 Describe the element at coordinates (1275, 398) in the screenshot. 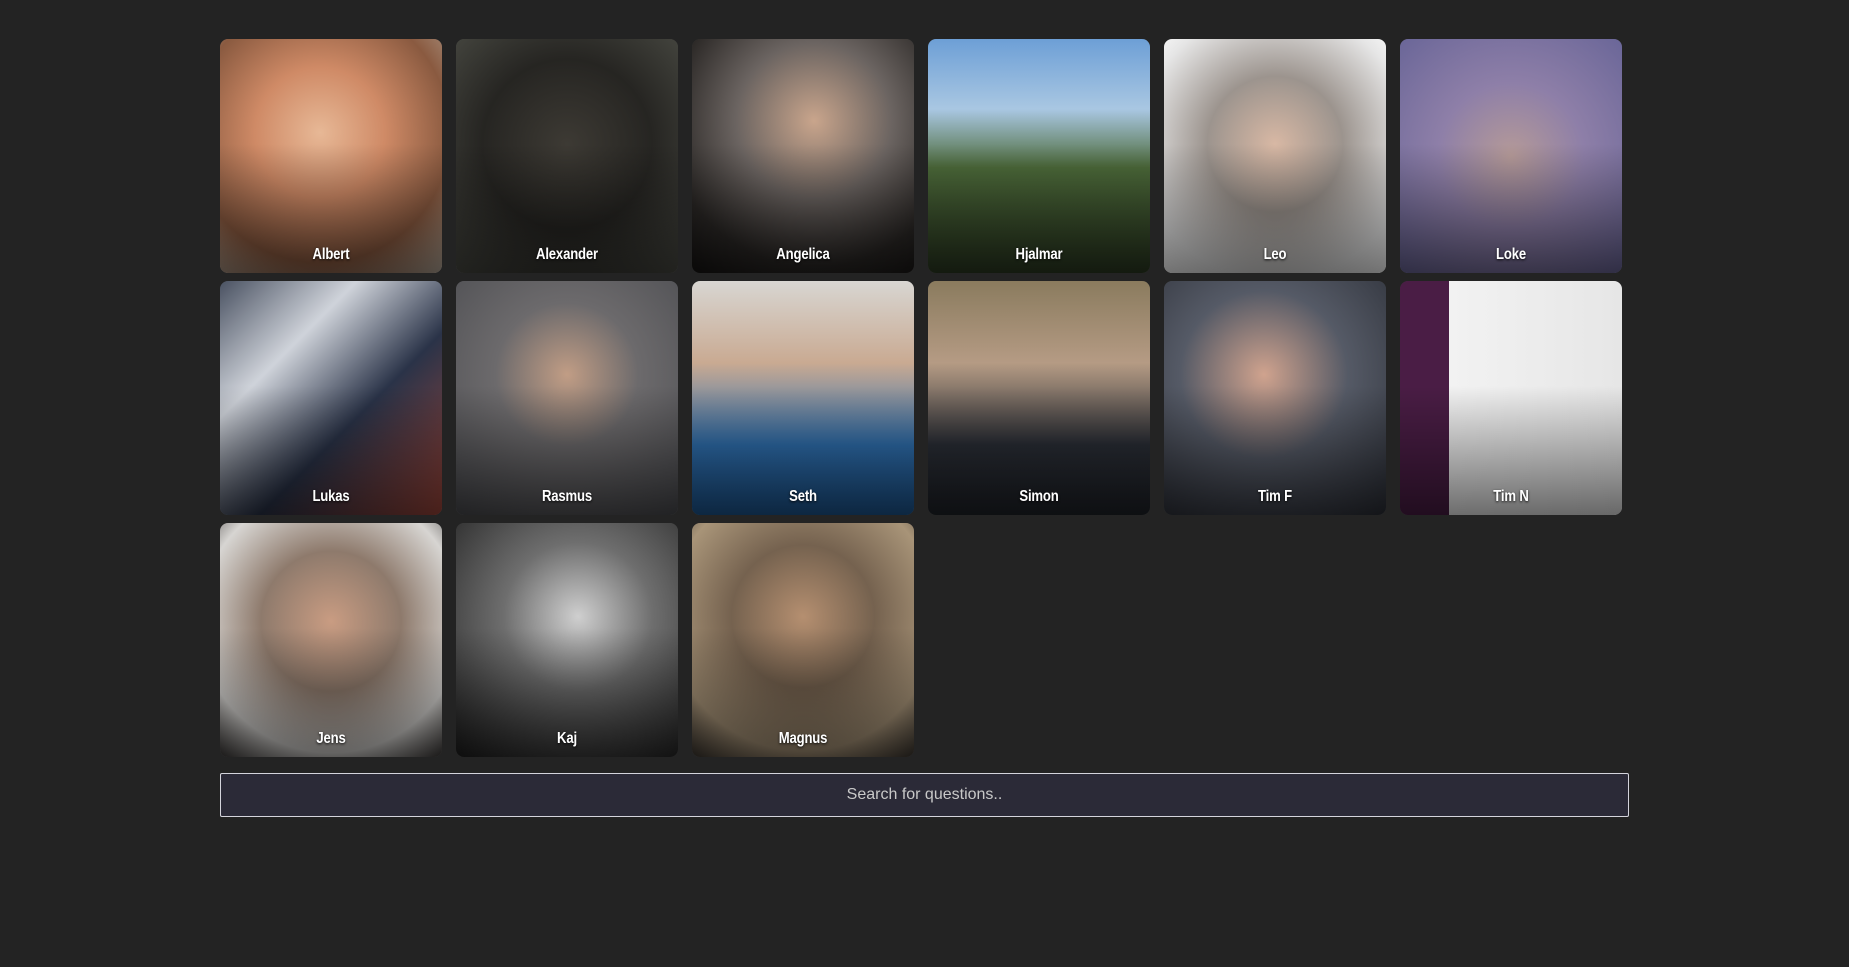

I see `person-card: Tim F` at that location.